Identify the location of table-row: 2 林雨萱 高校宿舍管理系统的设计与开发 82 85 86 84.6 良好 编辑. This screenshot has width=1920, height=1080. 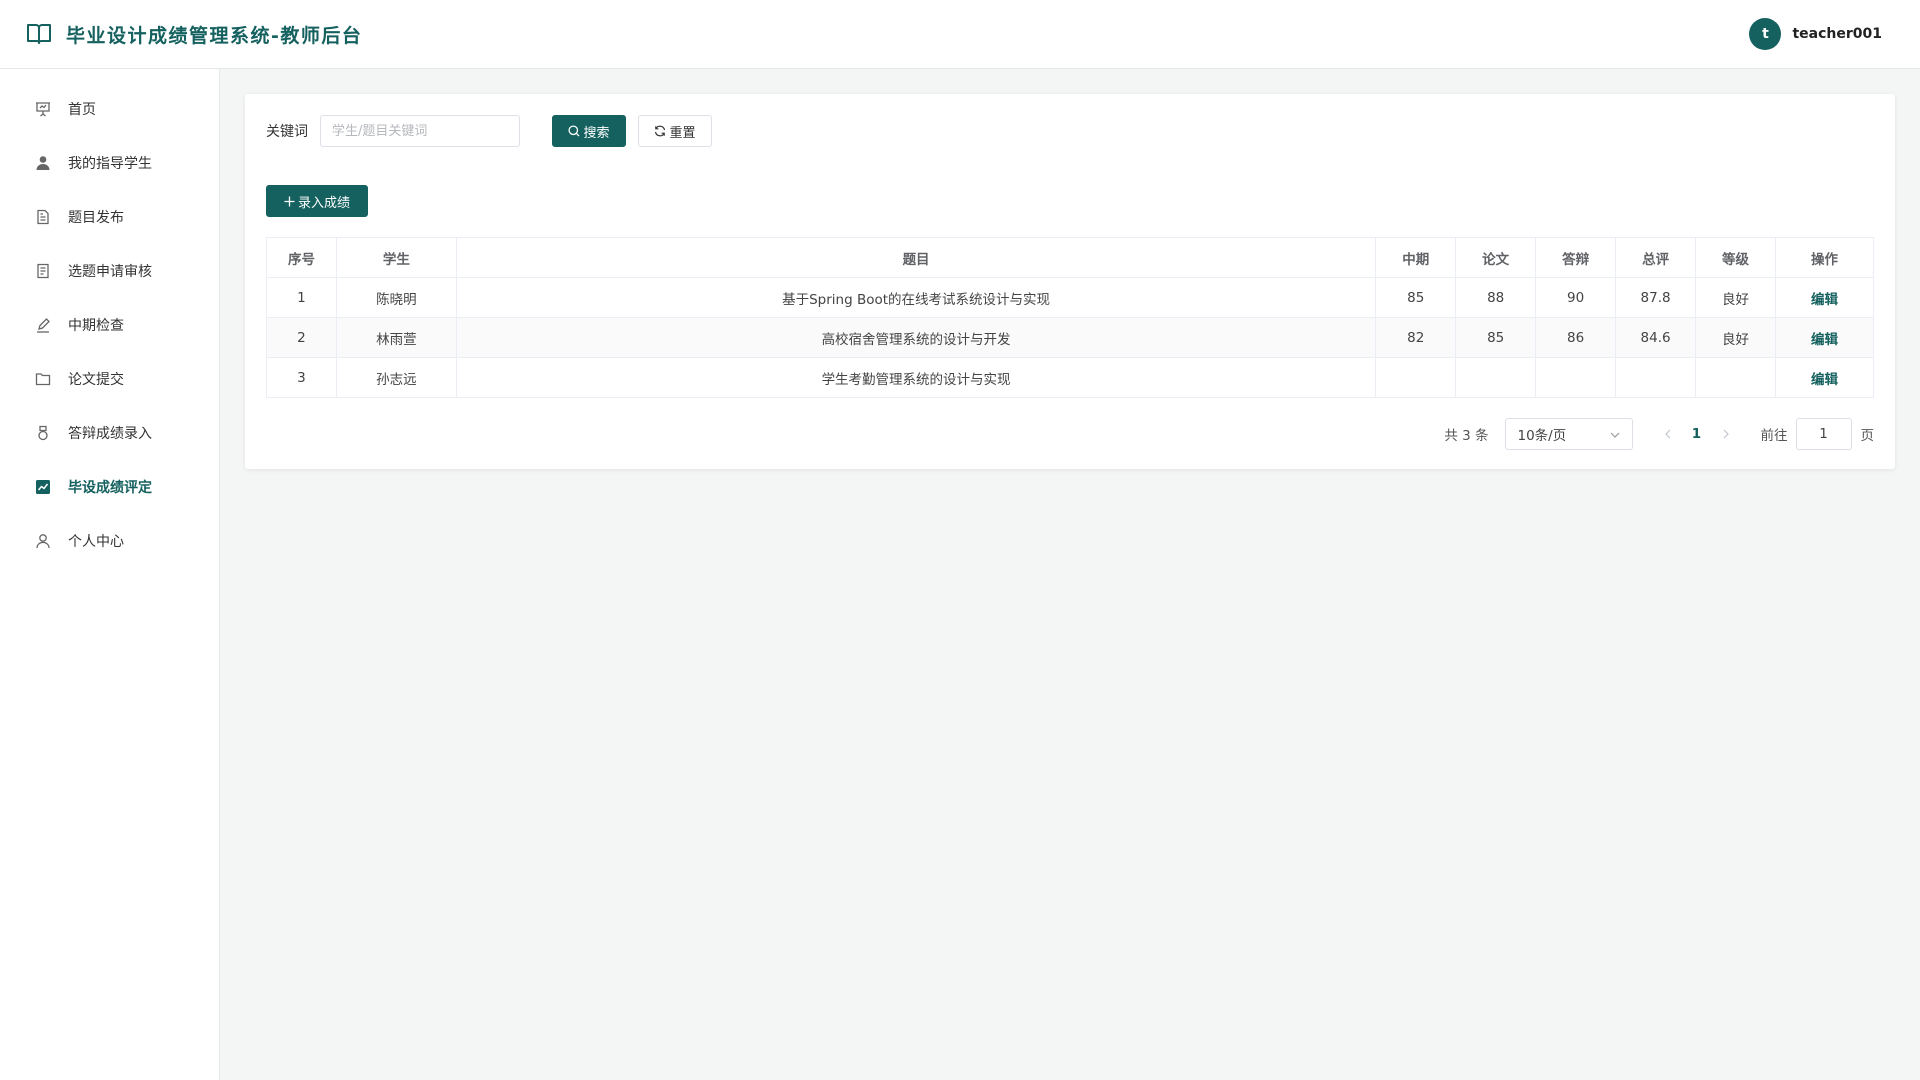
(1070, 337).